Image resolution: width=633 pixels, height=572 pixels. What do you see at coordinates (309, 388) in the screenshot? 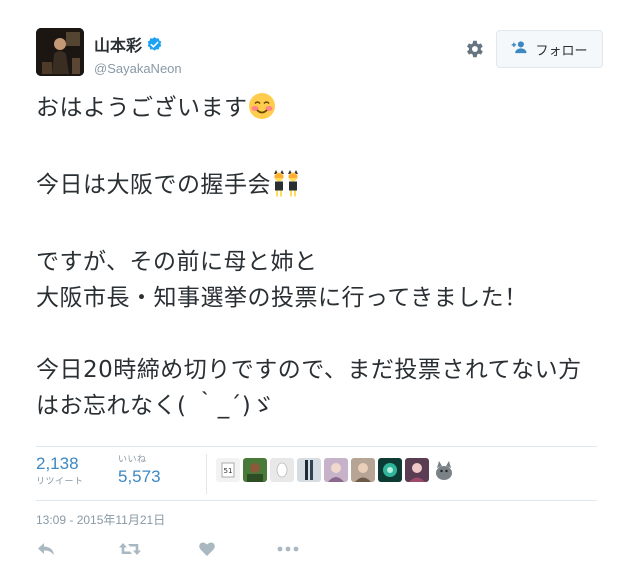
I see `tweet-line-reminder: 今日20時締め切りですので、まだ投票されてない方はお忘れなく( ｀_´)ゞ` at bounding box center [309, 388].